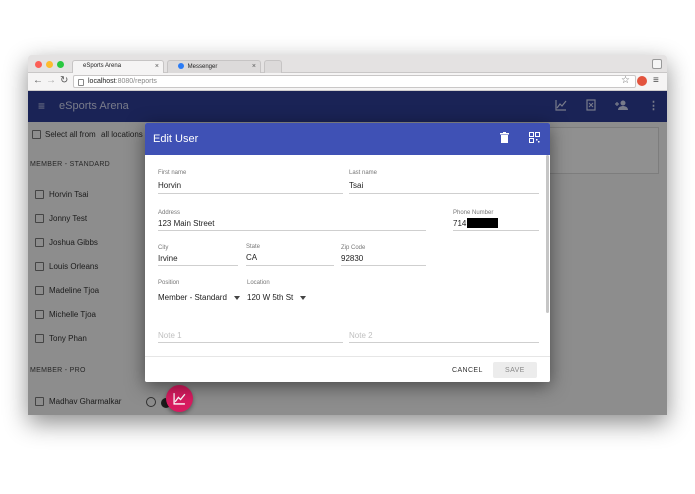 The width and height of the screenshot is (695, 494). What do you see at coordinates (176, 139) in the screenshot?
I see `dialog-title: Edit User` at bounding box center [176, 139].